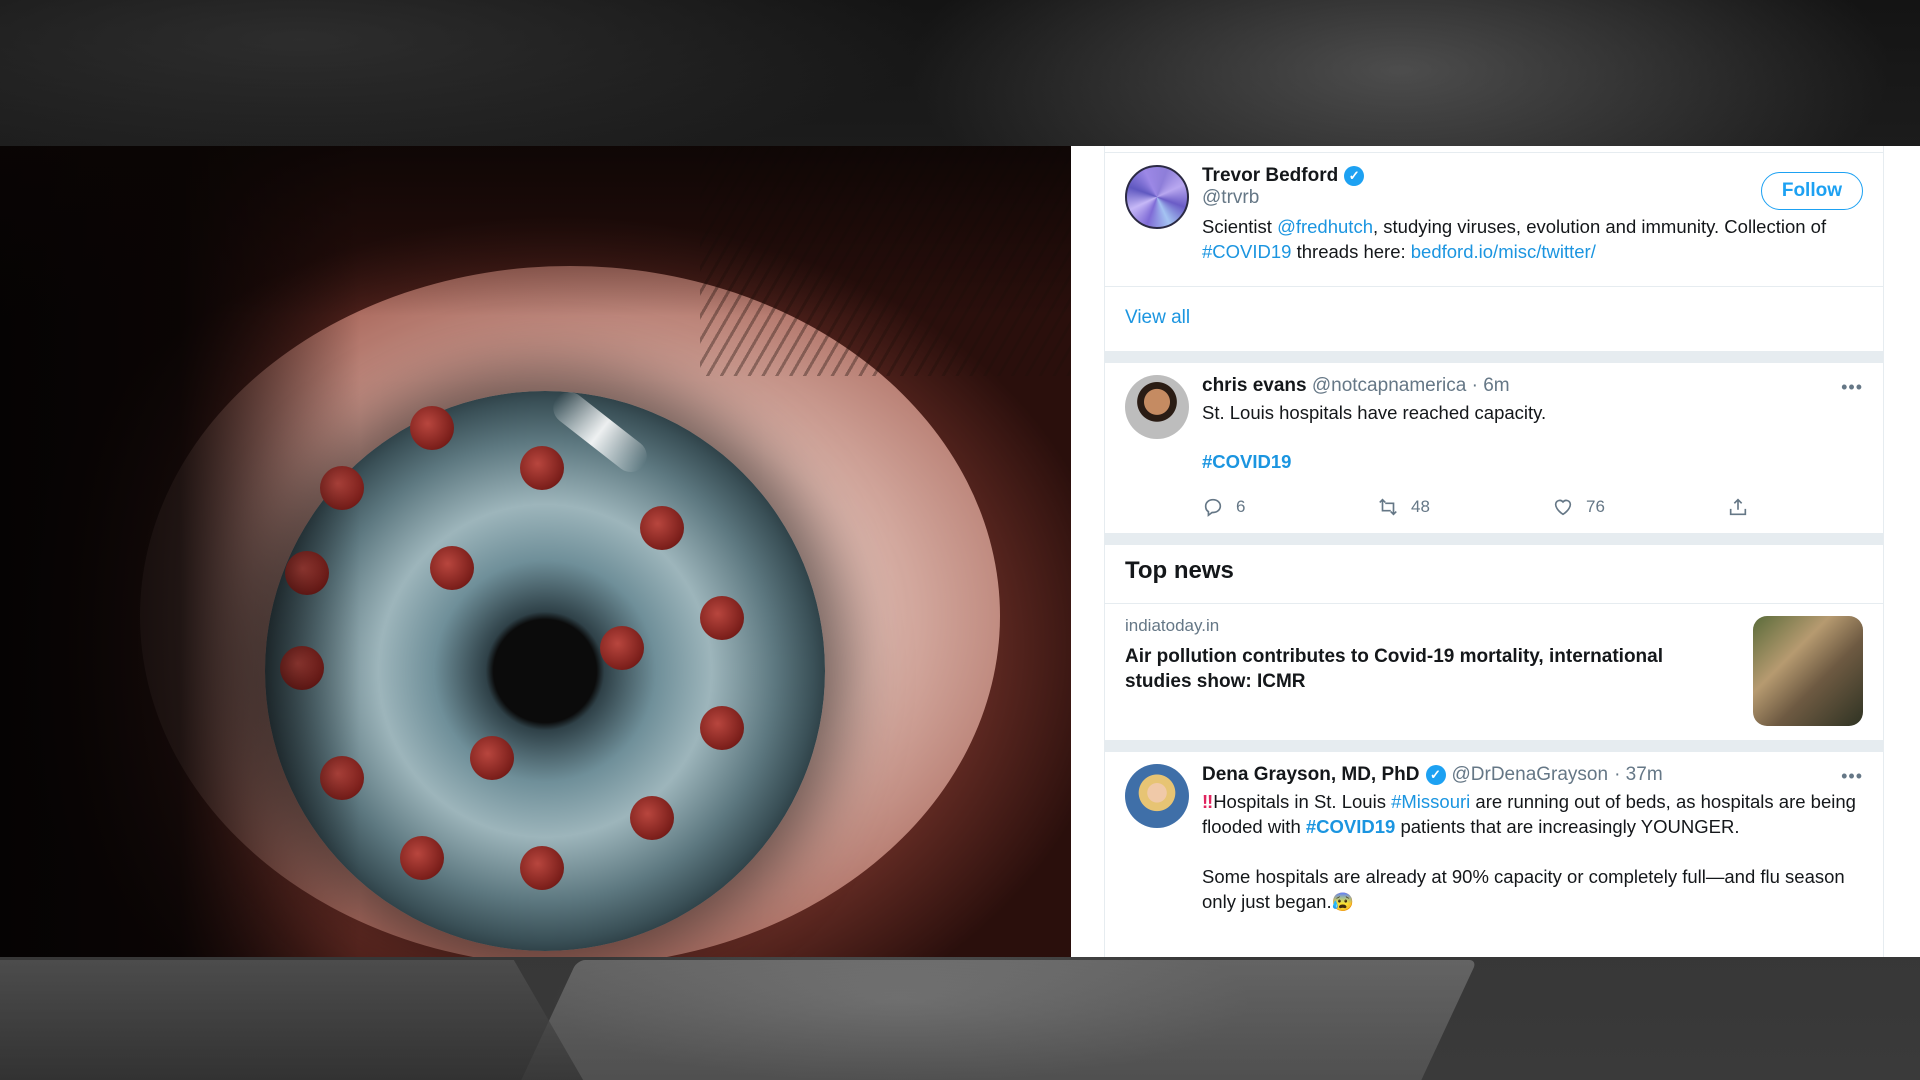 This screenshot has width=1920, height=1080. Describe the element at coordinates (1503, 251) in the screenshot. I see `bio-url-link: bedford.io/misc/twitter/` at that location.